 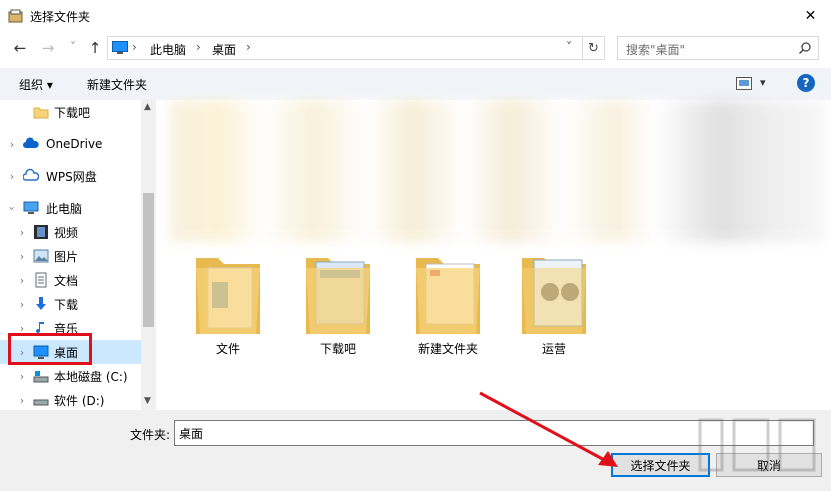 I want to click on sidebar-item-pictures: › 图片, so click(x=70, y=256).